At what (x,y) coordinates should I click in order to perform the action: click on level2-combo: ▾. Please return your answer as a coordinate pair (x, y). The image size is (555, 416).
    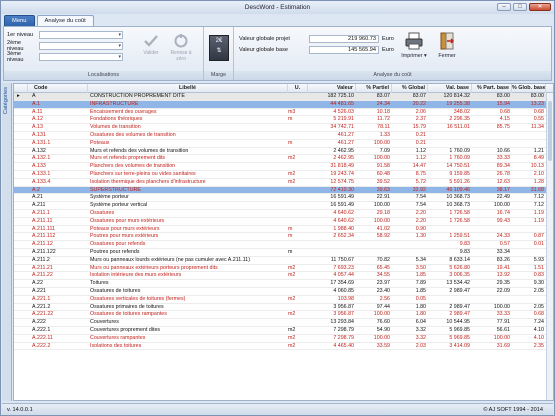
    Looking at the image, I should click on (81, 46).